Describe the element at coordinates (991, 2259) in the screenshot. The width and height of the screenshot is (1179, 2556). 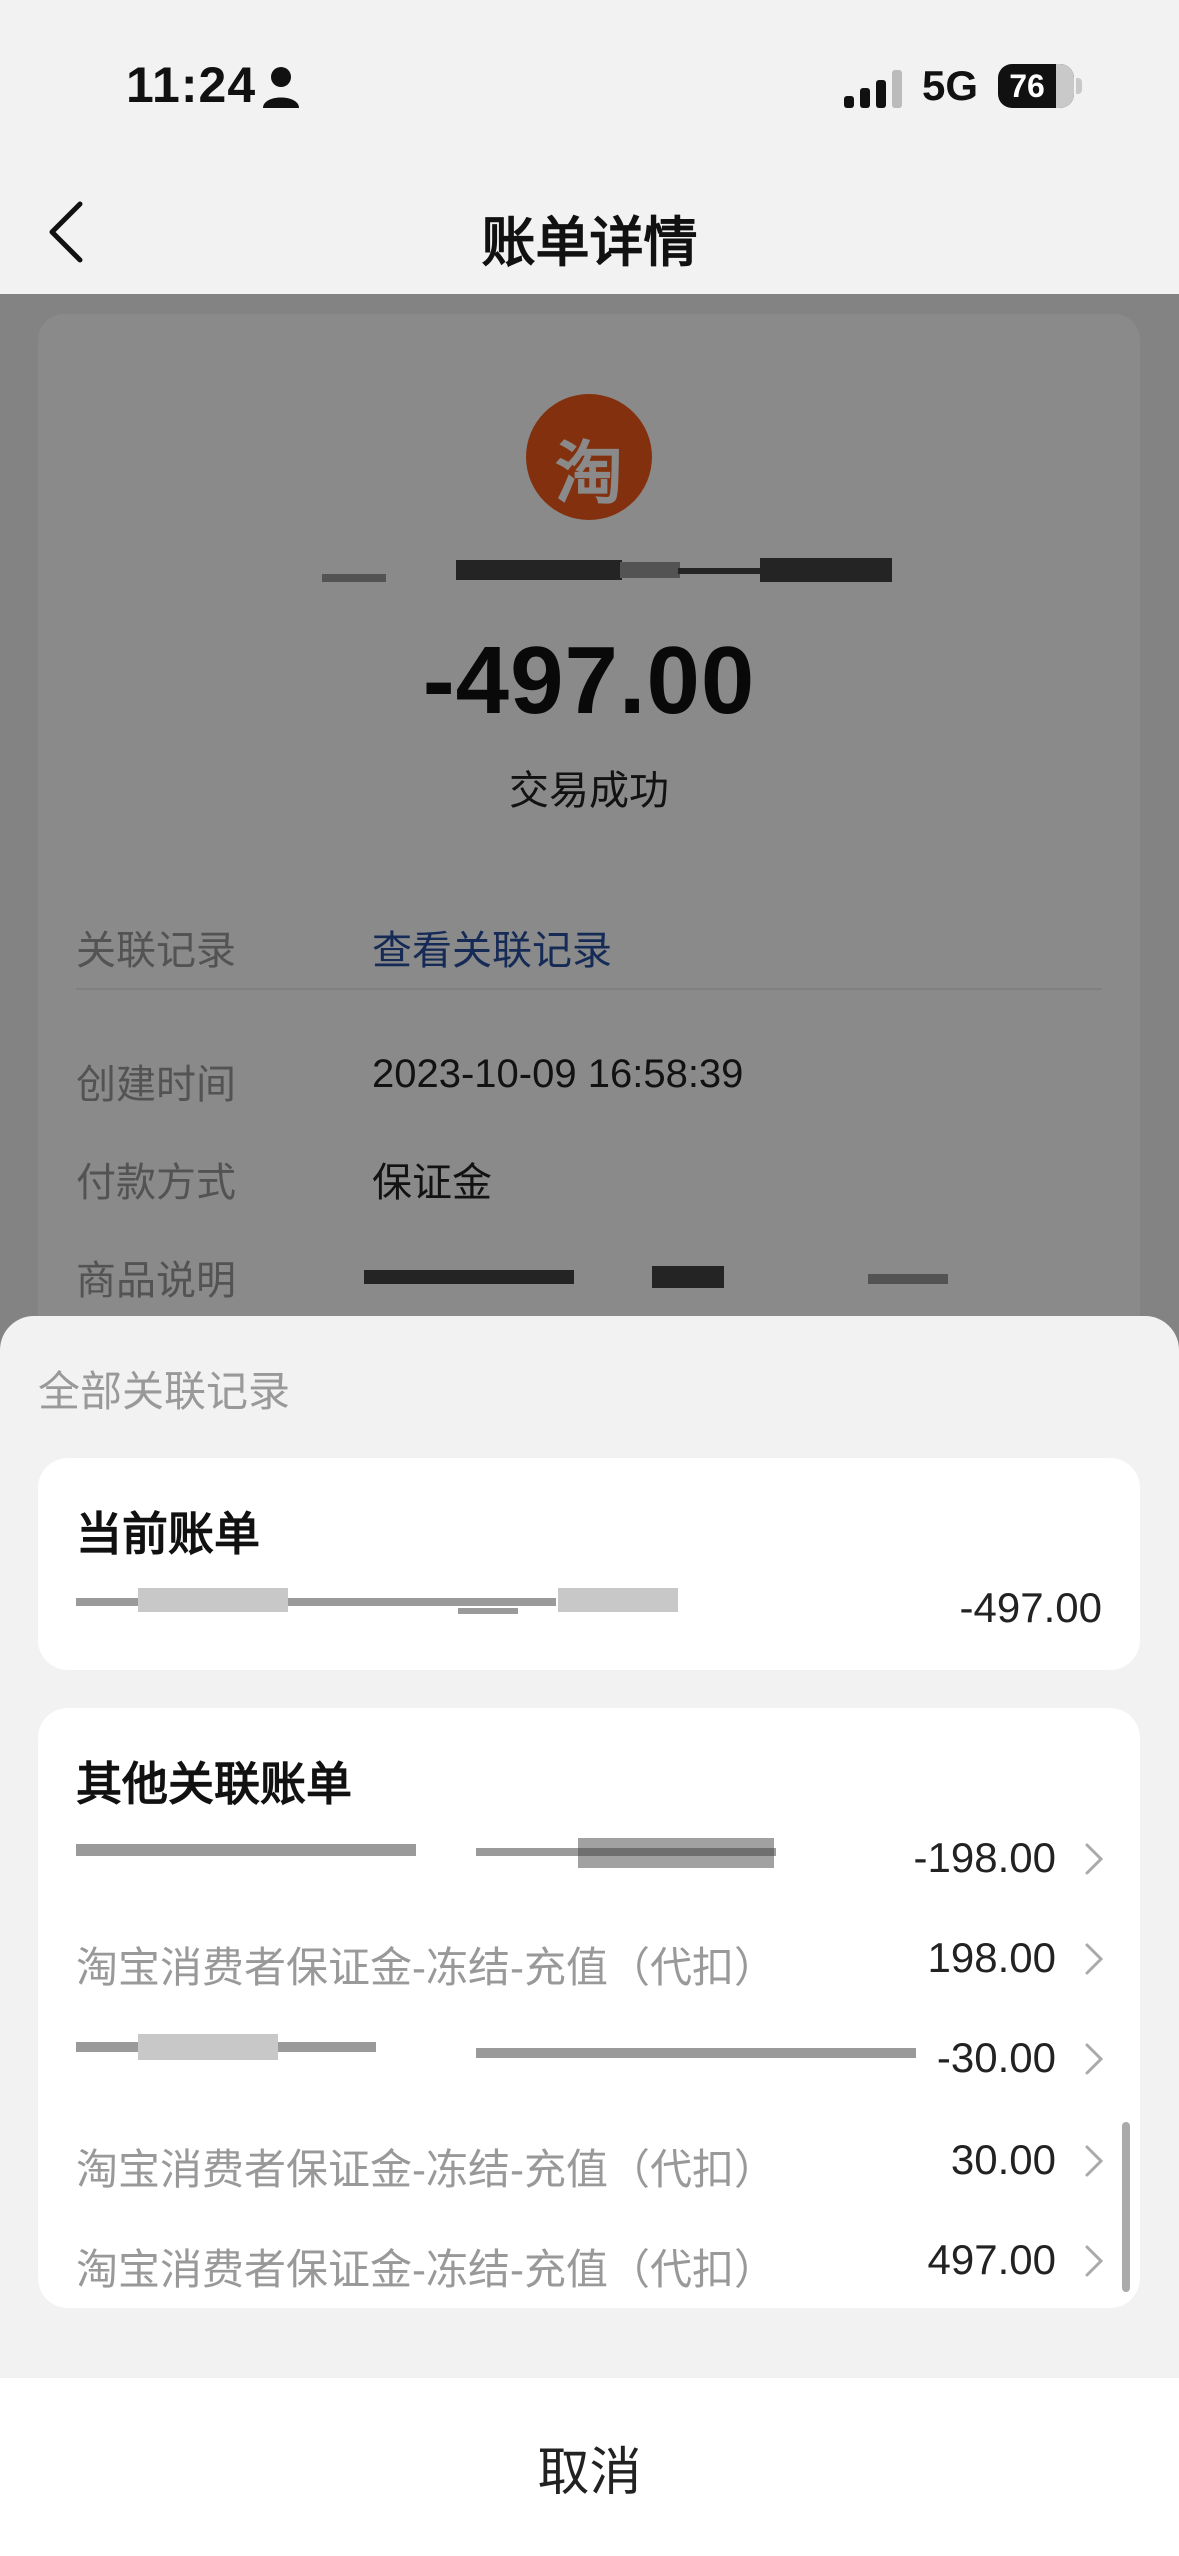
I see `related-bill-amount: 497.00` at that location.